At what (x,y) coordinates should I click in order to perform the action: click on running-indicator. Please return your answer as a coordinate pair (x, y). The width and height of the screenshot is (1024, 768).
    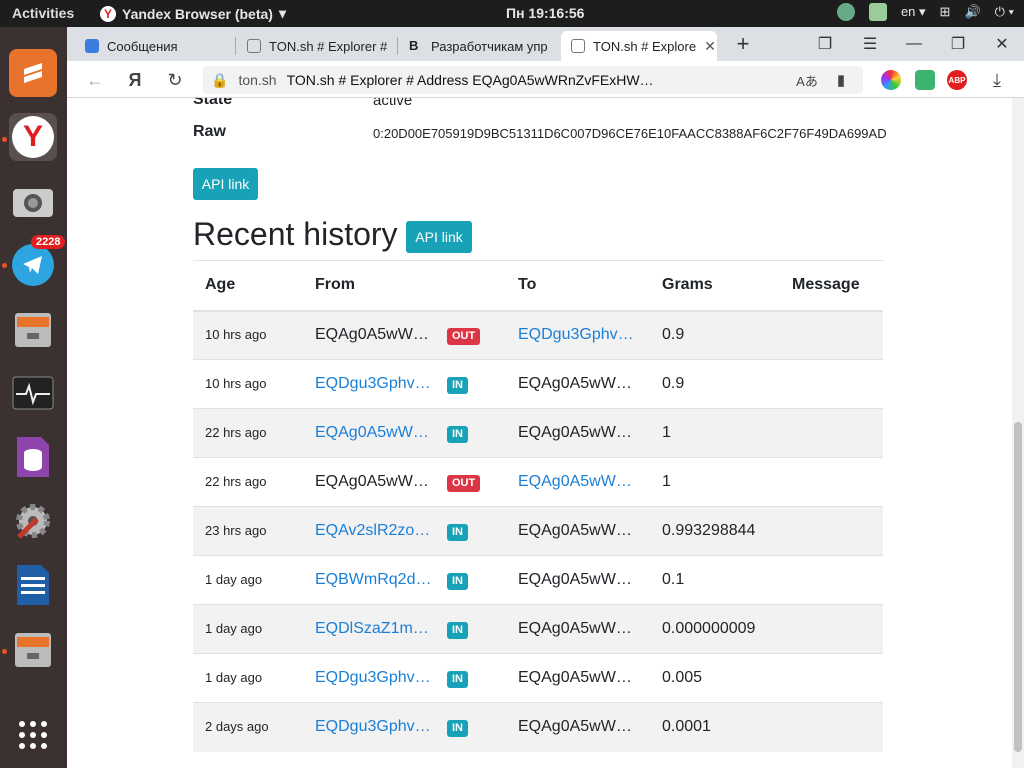
    Looking at the image, I should click on (4, 139).